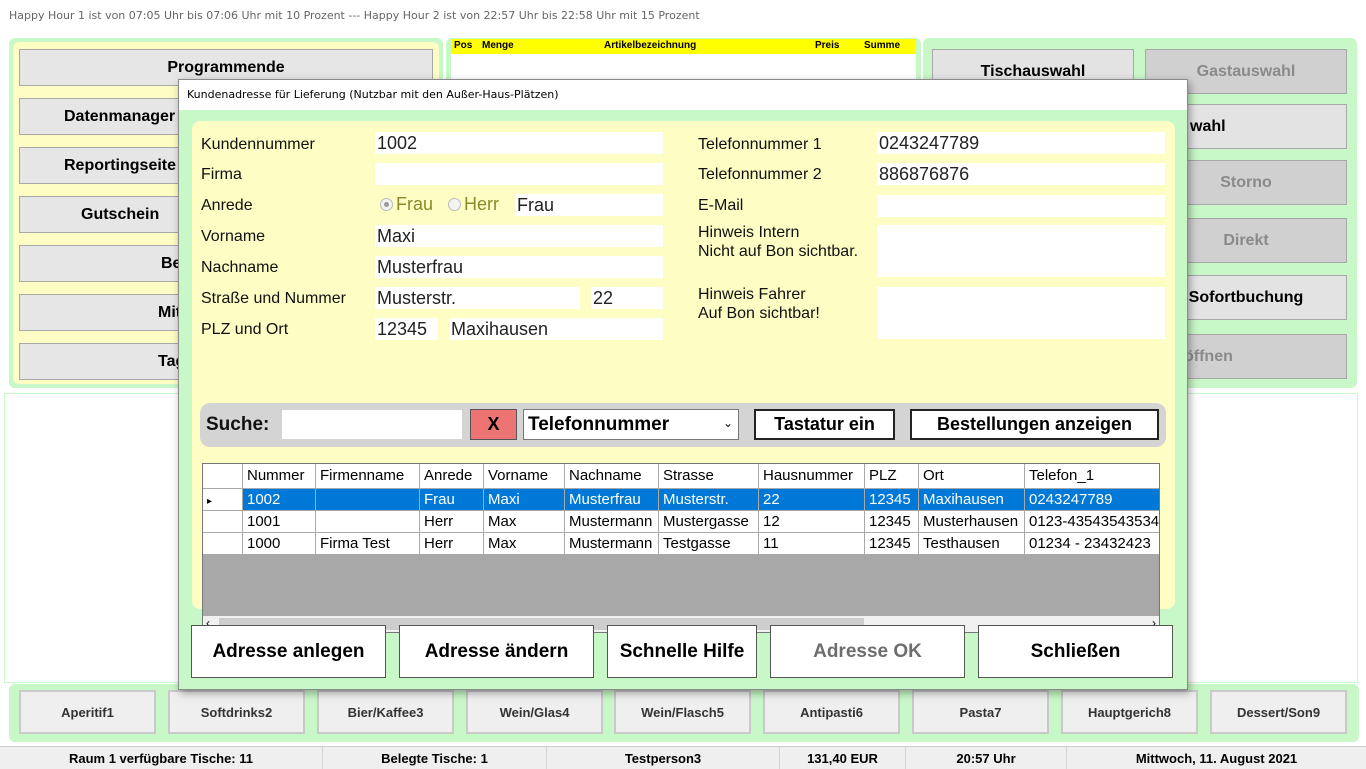 This screenshot has width=1366, height=769. What do you see at coordinates (368, 476) in the screenshot?
I see `column-header: Firmenname` at bounding box center [368, 476].